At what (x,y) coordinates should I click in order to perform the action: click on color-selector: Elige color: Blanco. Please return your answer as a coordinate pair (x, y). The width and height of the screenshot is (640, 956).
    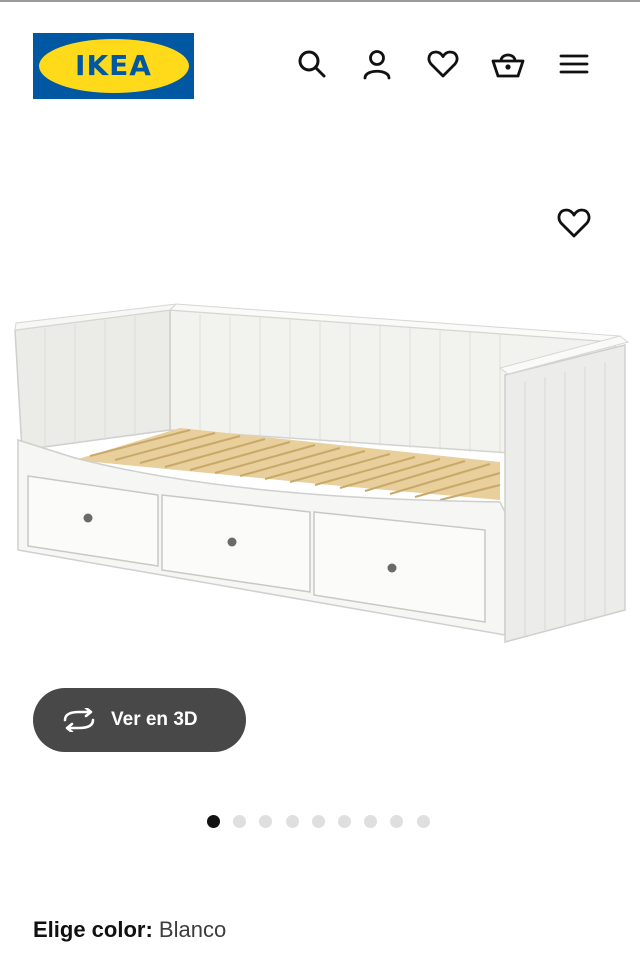
    Looking at the image, I should click on (129, 930).